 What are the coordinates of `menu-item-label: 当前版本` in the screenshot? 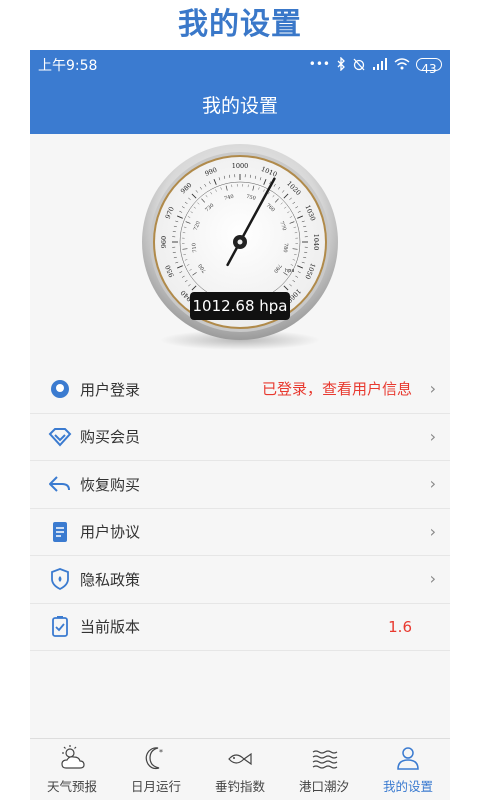 It's located at (110, 627).